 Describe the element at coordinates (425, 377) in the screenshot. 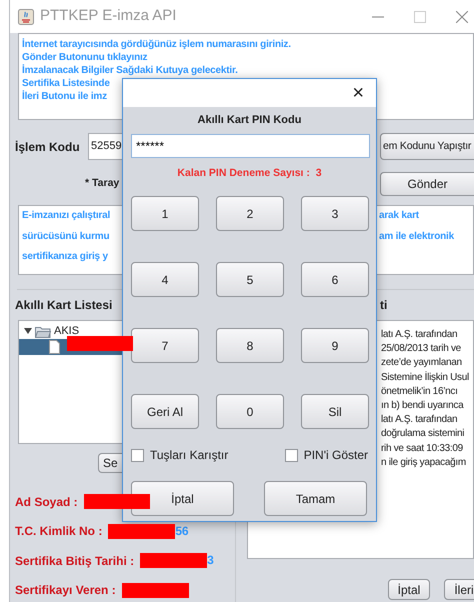

I see `details-line: Sistemine İlişkin Usul` at that location.